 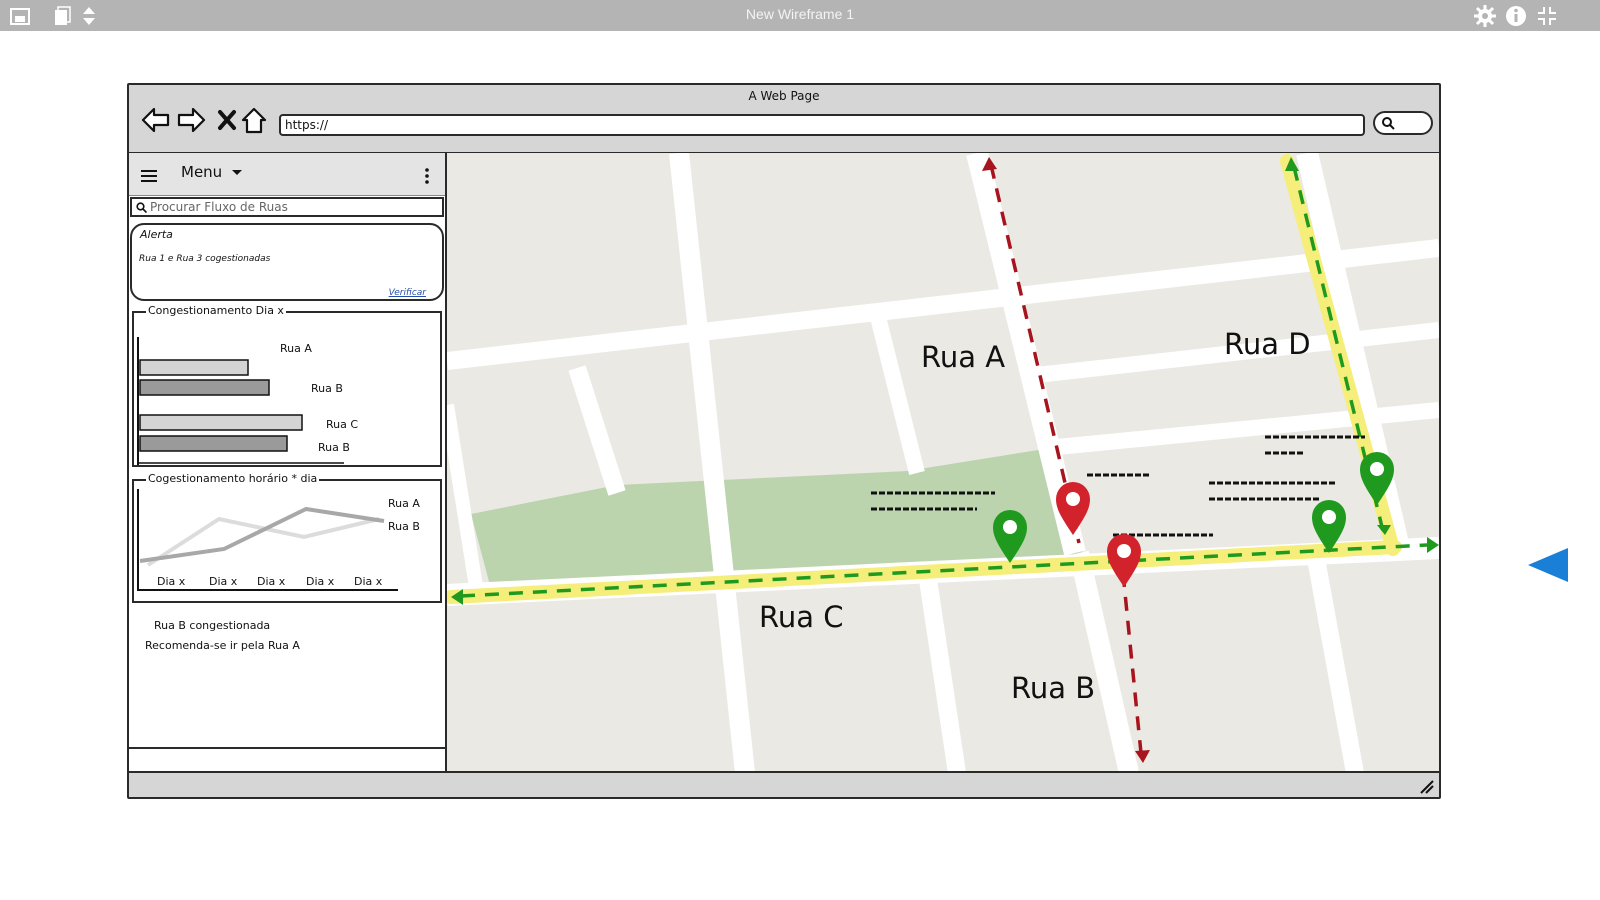 I want to click on close-icon, so click(x=227, y=120).